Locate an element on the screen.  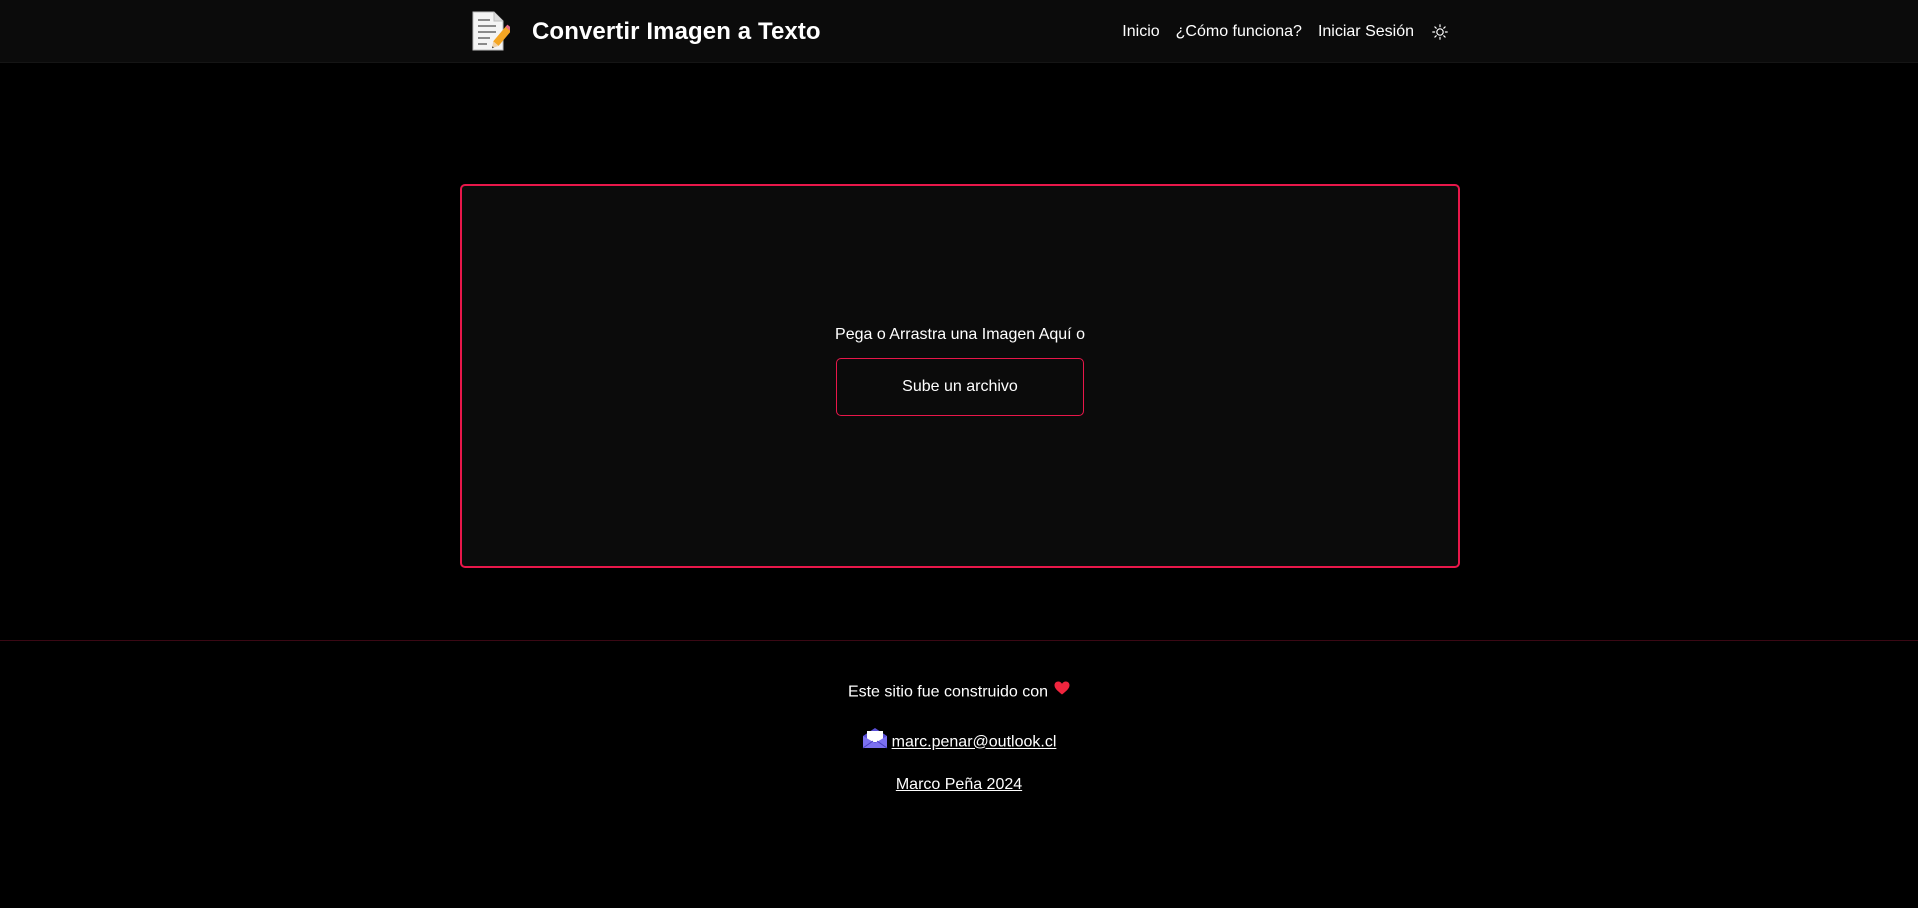
contact-email-link: marc.penar@outlook.cl is located at coordinates (974, 742).